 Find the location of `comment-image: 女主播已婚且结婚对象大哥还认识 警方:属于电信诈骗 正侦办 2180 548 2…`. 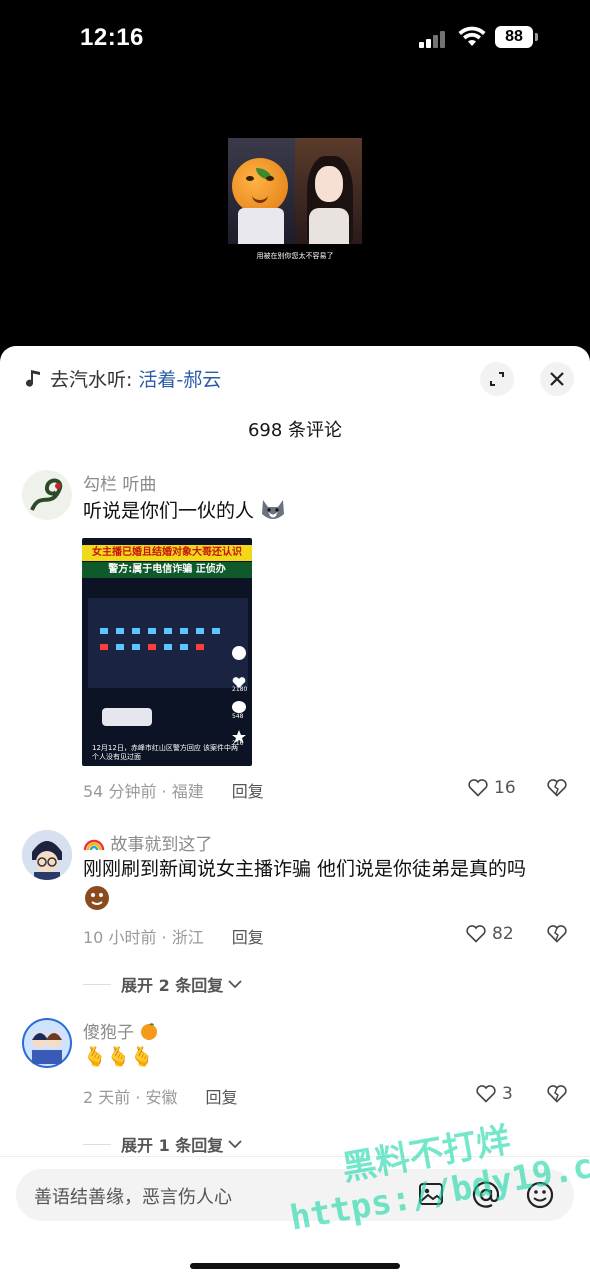

comment-image: 女主播已婚且结婚对象大哥还认识 警方:属于电信诈骗 正侦办 2180 548 2… is located at coordinates (167, 652).